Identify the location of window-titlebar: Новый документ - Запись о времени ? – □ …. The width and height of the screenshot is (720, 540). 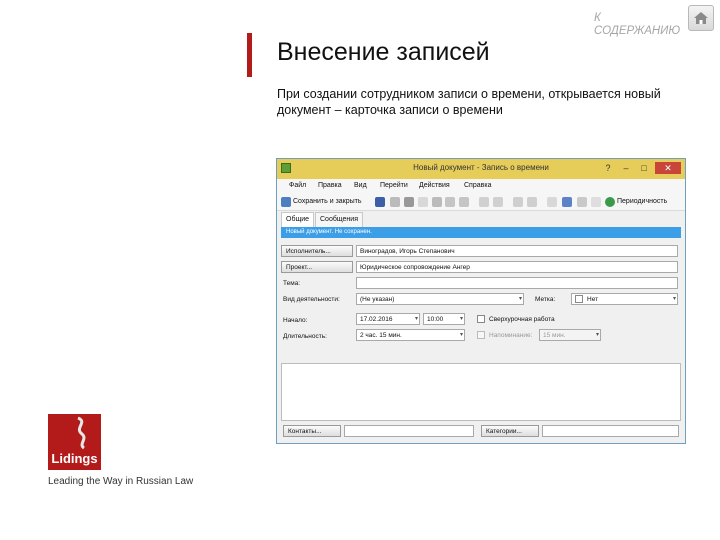
(481, 169).